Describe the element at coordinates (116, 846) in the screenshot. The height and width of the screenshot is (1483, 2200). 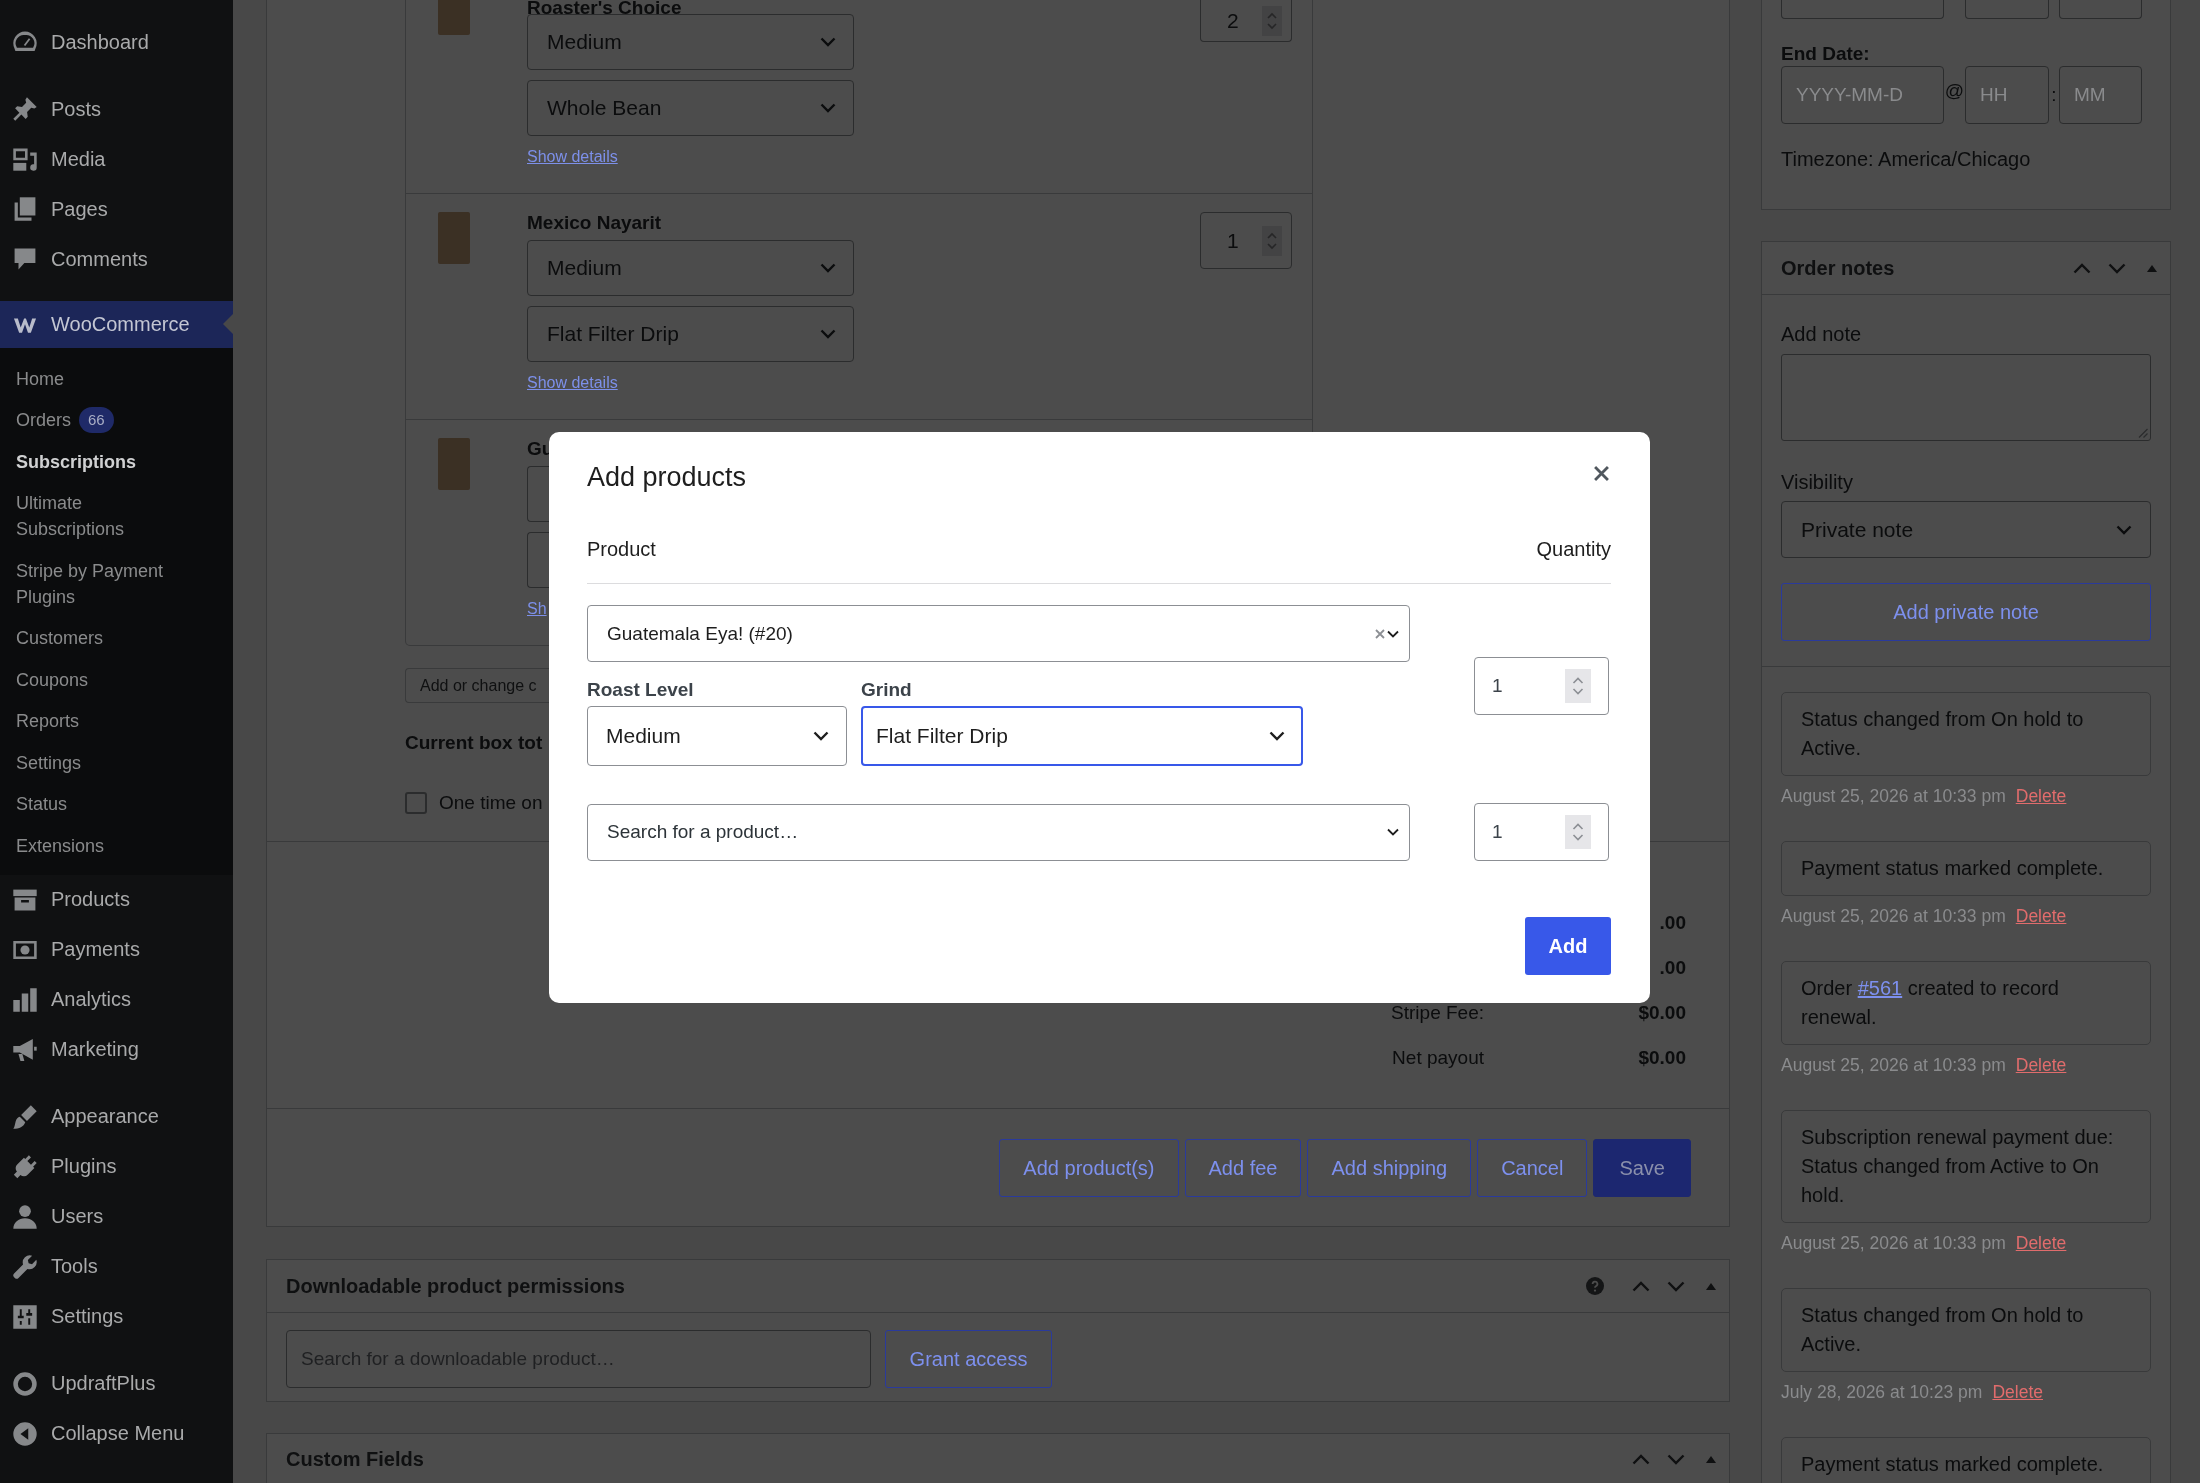
I see `submenu-item: Extensions` at that location.